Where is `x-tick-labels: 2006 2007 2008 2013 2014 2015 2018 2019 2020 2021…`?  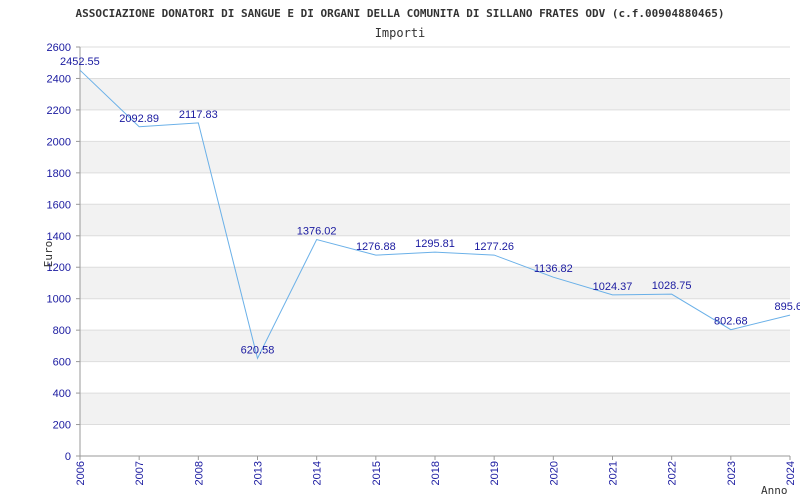
x-tick-labels: 2006 2007 2008 2013 2014 2015 2018 2019 2020 2021… is located at coordinates (436, 473).